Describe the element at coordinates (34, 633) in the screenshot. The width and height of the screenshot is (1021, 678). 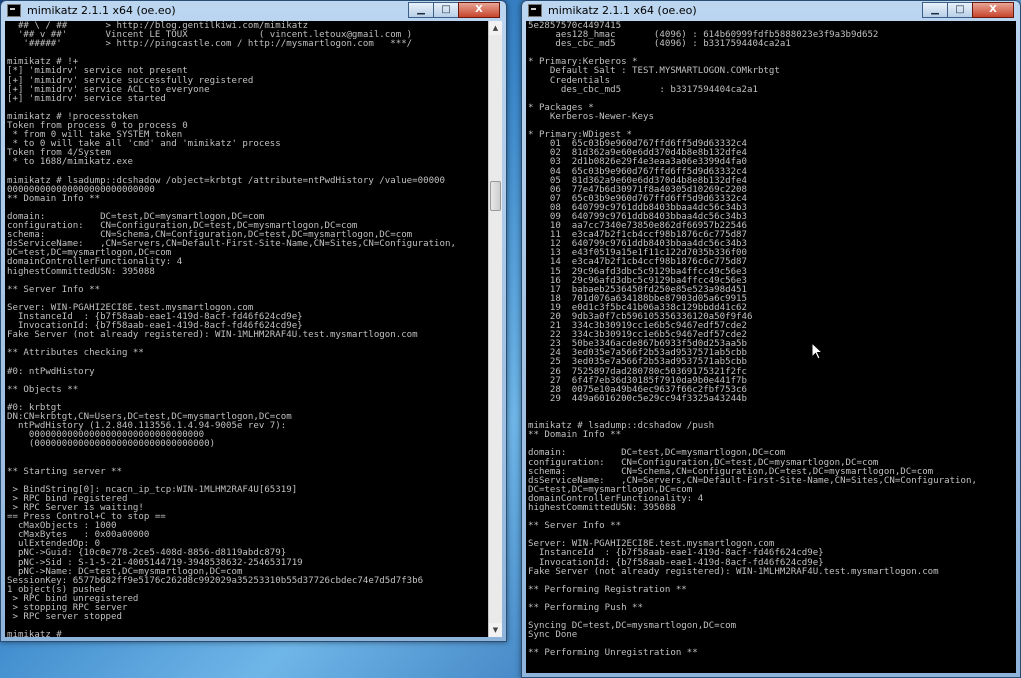
I see `console-line: mimikatz #` at that location.